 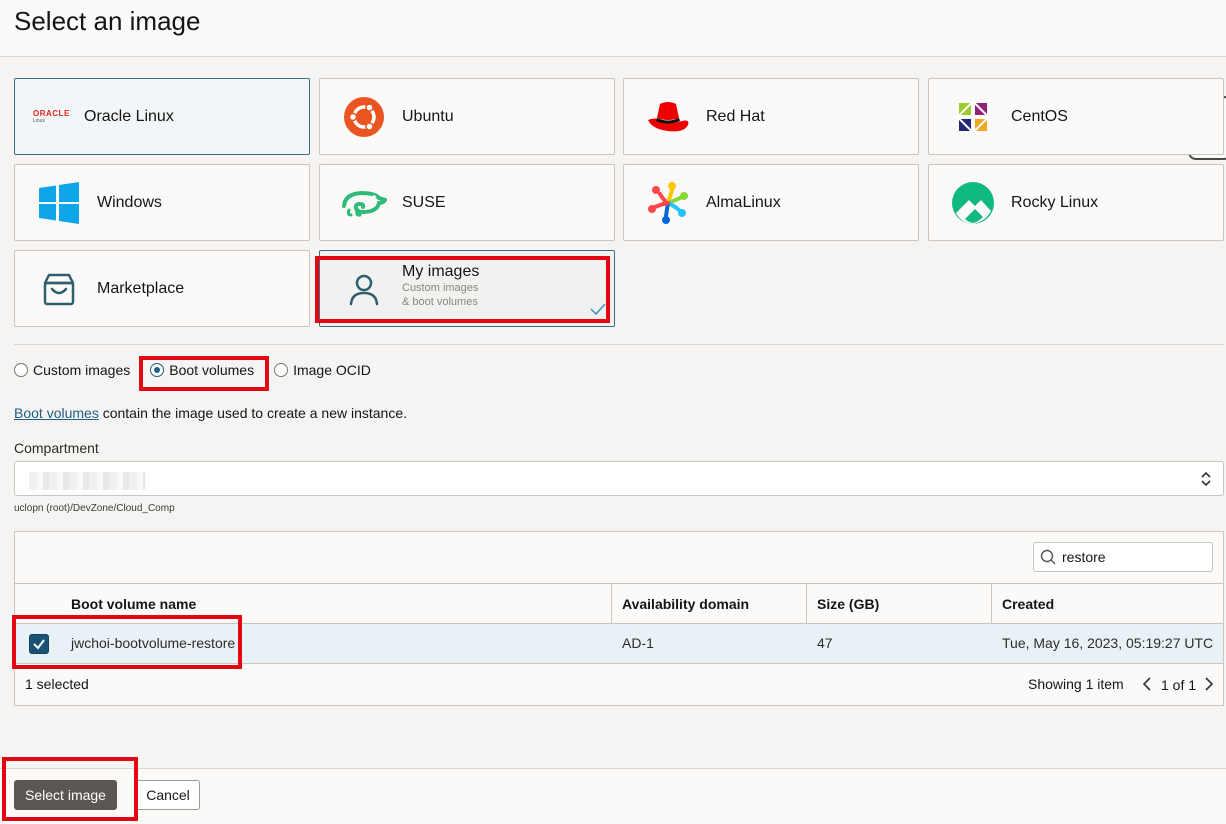 What do you see at coordinates (129, 202) in the screenshot?
I see `tile-label: Windows` at bounding box center [129, 202].